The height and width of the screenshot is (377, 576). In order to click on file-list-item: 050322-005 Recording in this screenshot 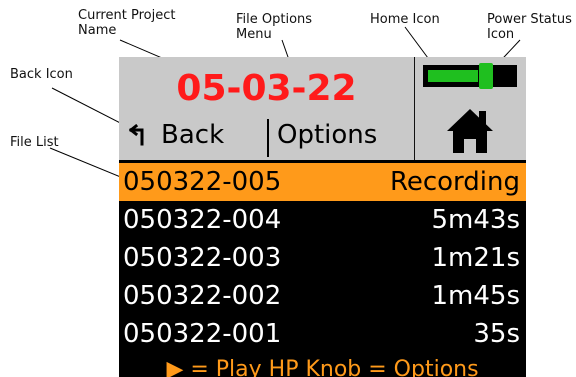, I will do `click(322, 182)`.